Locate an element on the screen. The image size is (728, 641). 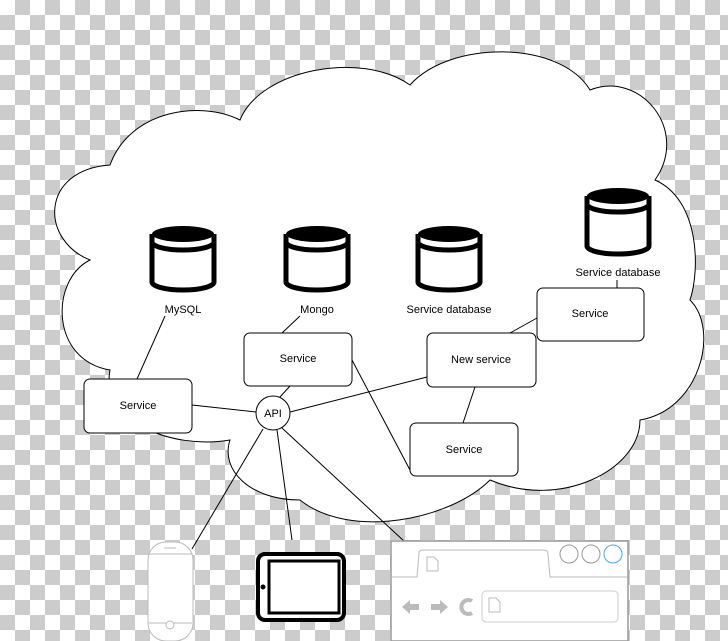
new-service-box: New service is located at coordinates (481, 360).